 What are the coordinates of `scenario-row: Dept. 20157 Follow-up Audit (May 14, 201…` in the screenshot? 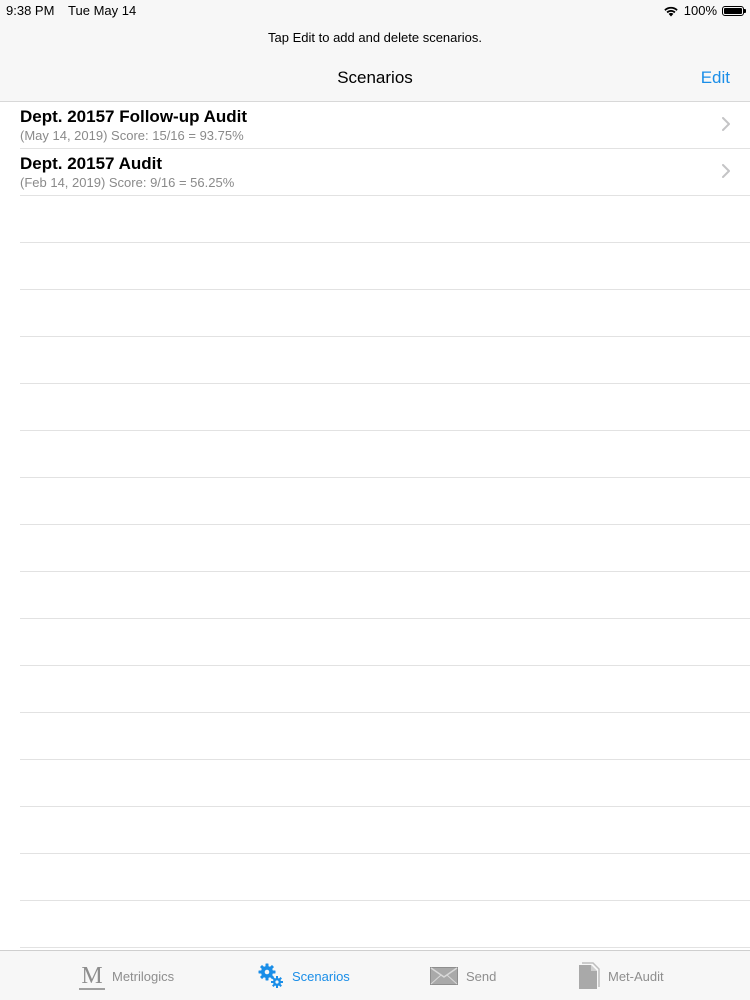 It's located at (385, 125).